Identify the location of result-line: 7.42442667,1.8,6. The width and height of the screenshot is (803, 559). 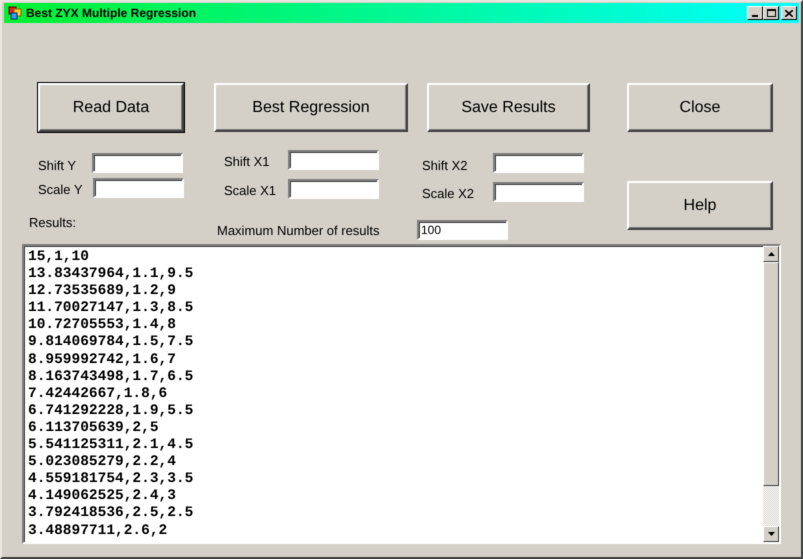
(98, 394).